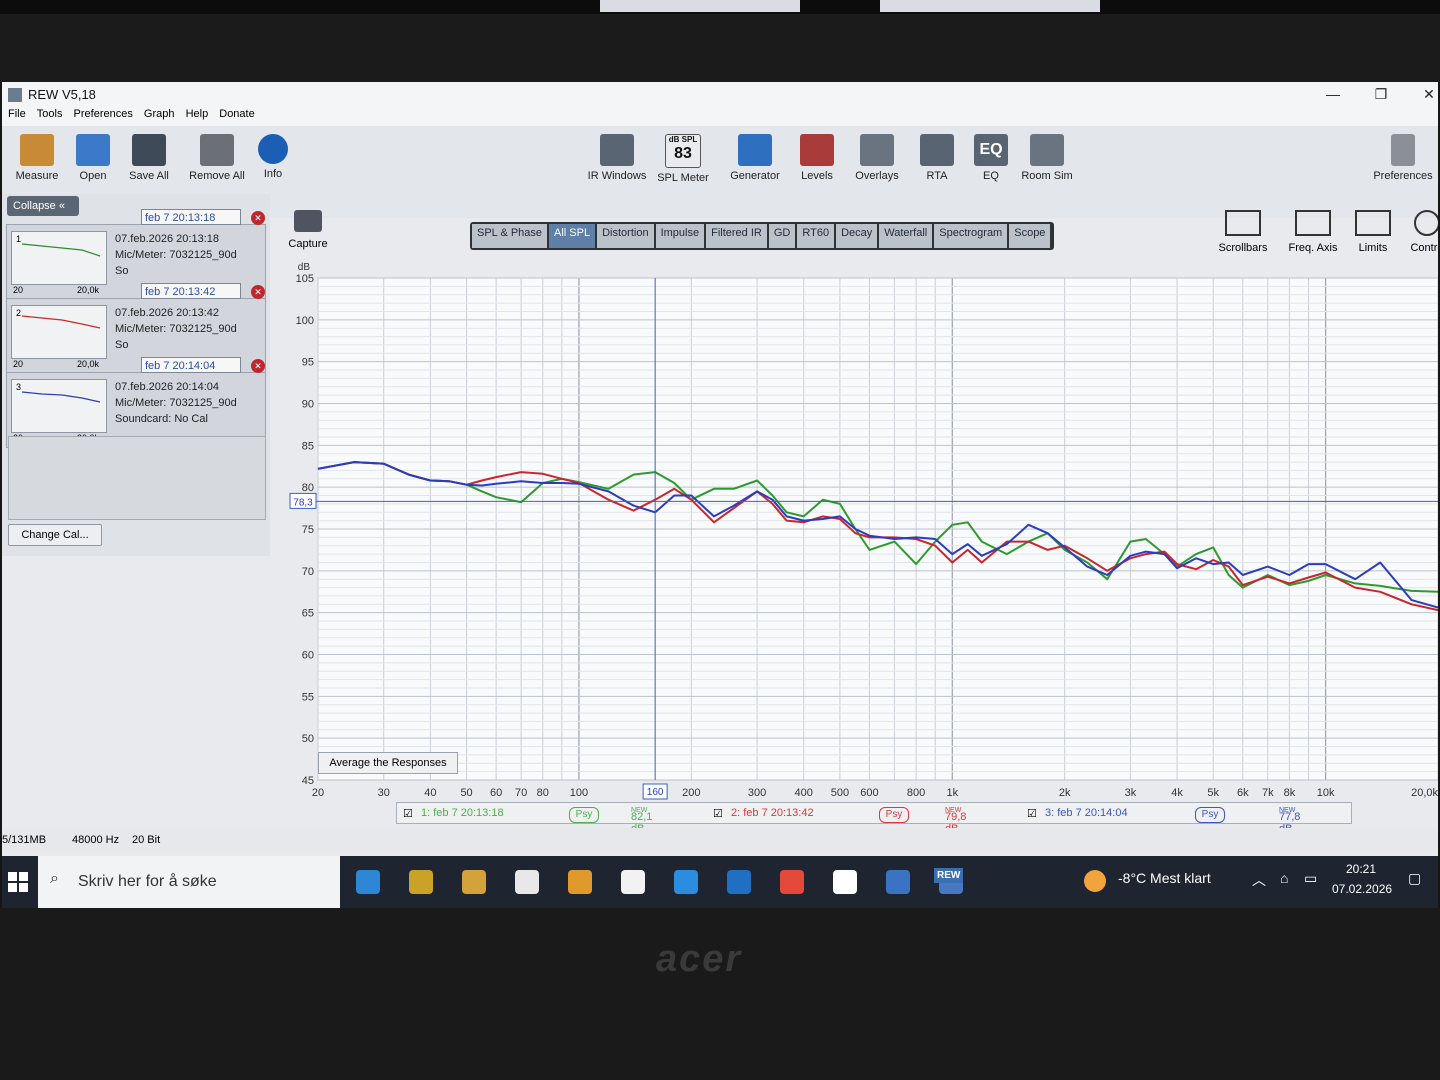 This screenshot has width=1440, height=1080. I want to click on y-tick-label: 45, so click(308, 781).